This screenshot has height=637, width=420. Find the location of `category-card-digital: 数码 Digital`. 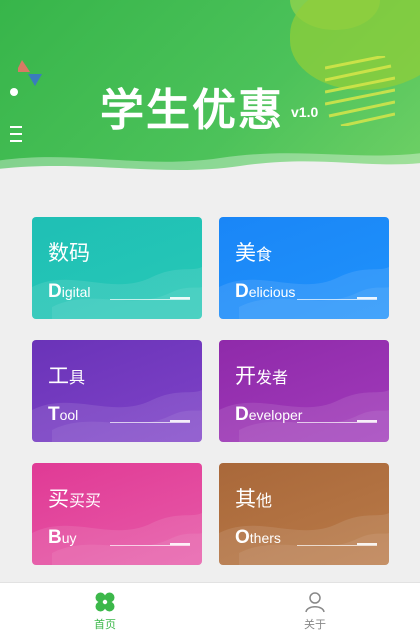

category-card-digital: 数码 Digital is located at coordinates (117, 268).